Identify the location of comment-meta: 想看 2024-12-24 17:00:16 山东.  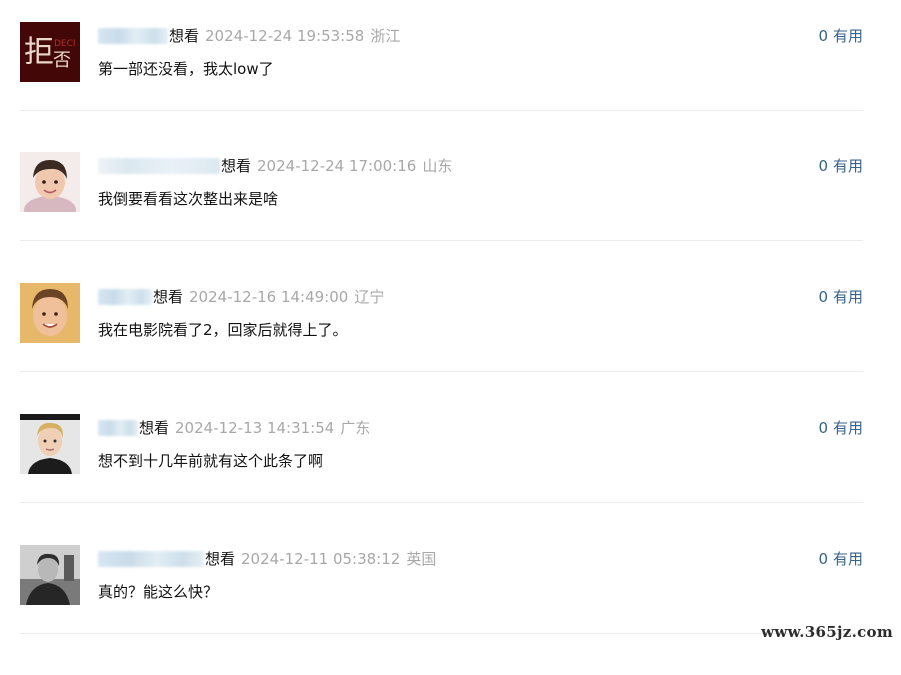
(275, 166).